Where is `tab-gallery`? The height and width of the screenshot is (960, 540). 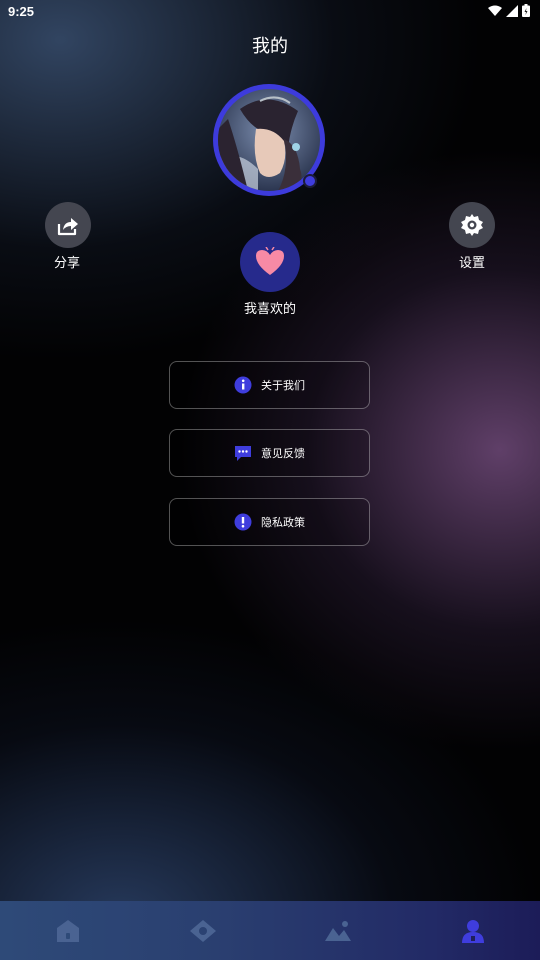 tab-gallery is located at coordinates (337, 930).